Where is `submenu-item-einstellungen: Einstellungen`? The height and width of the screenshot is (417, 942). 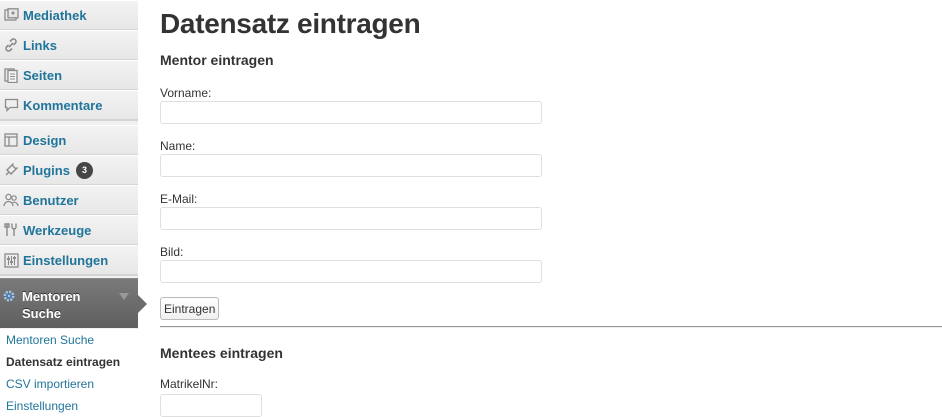 submenu-item-einstellungen: Einstellungen is located at coordinates (42, 406).